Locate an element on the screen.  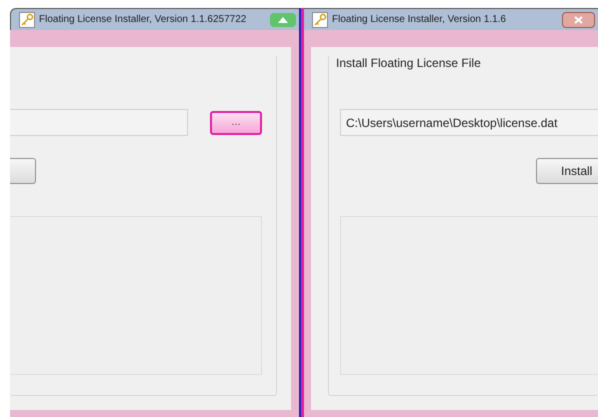
install-button: Install is located at coordinates (567, 171).